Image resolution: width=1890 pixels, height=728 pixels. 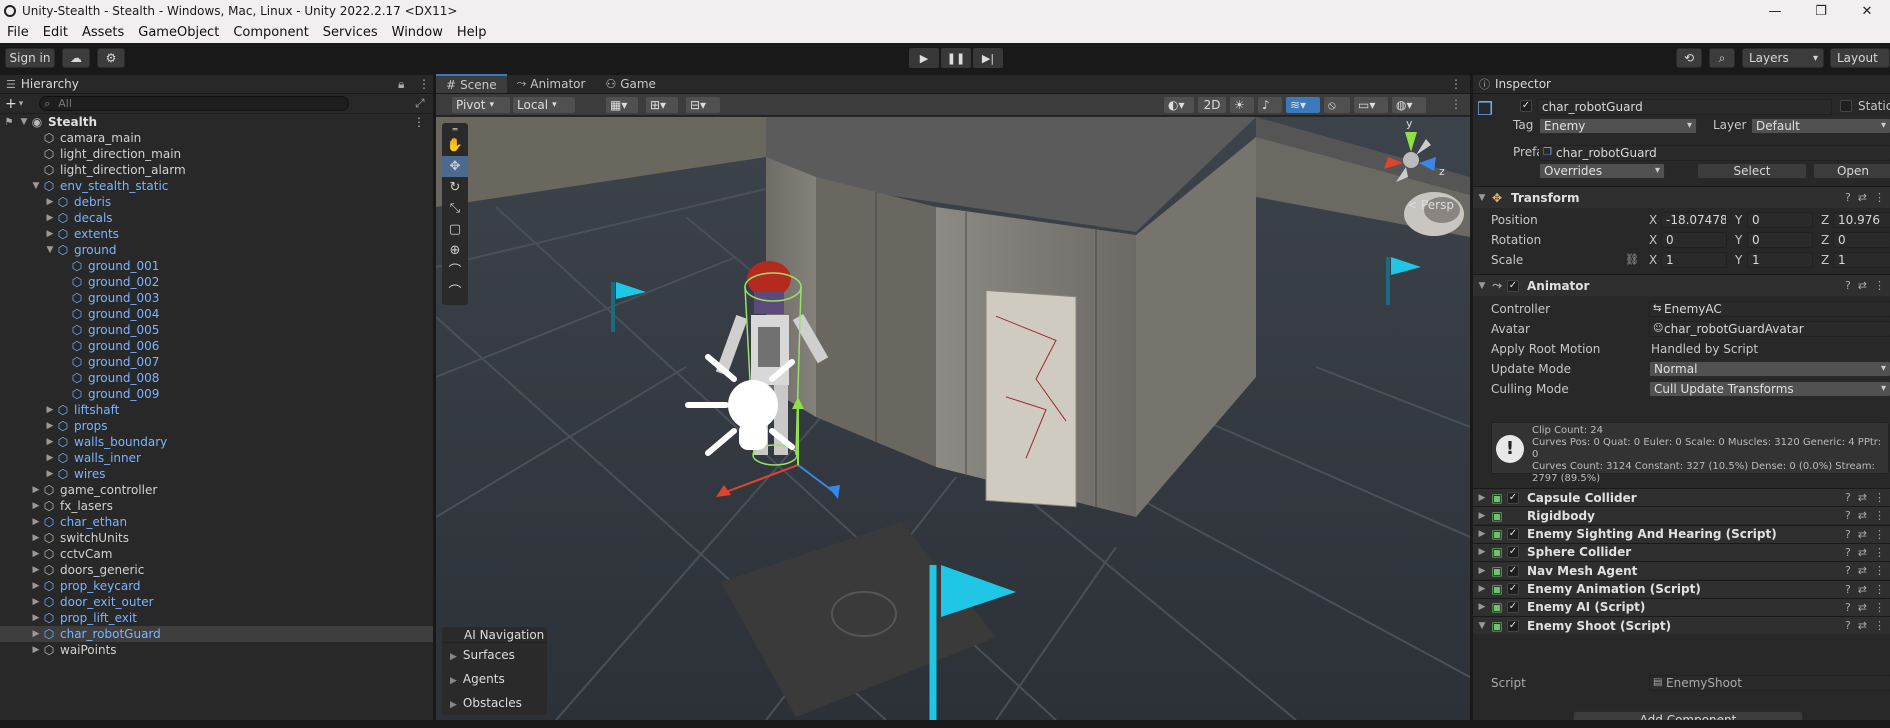 What do you see at coordinates (18, 32) in the screenshot?
I see `menu-file: File` at bounding box center [18, 32].